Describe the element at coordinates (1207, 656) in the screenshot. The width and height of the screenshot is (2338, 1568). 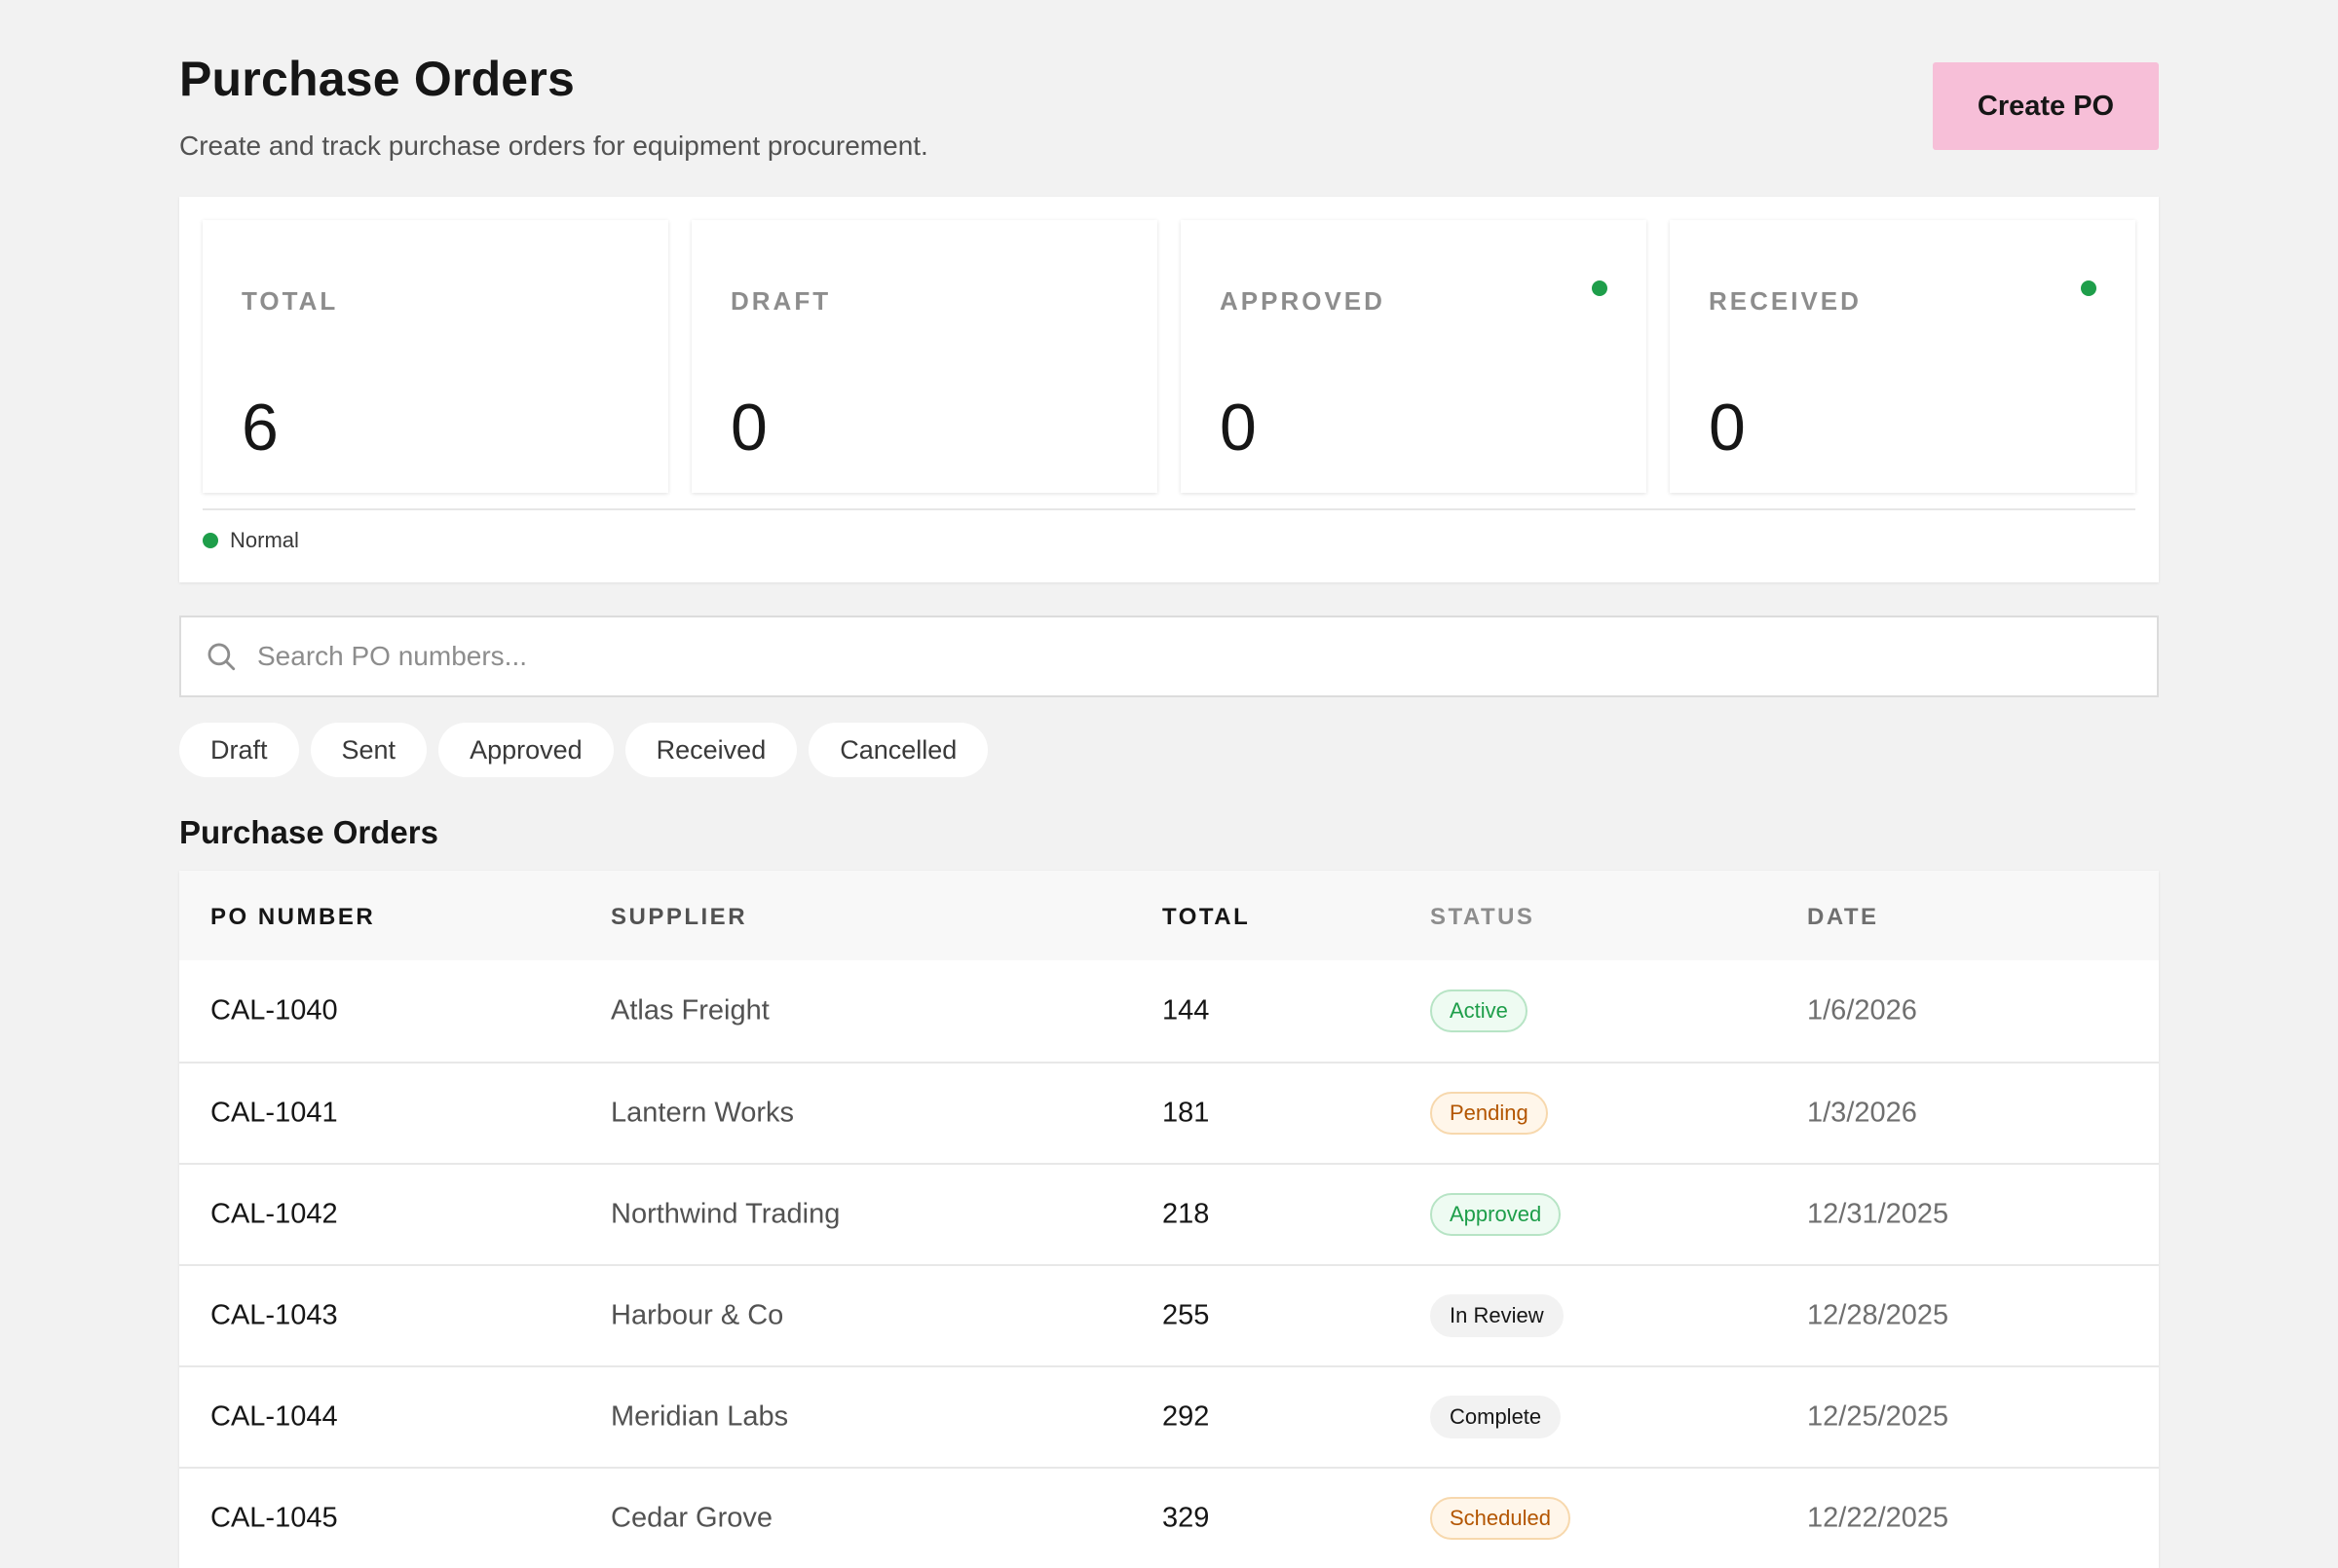
I see `search-input` at that location.